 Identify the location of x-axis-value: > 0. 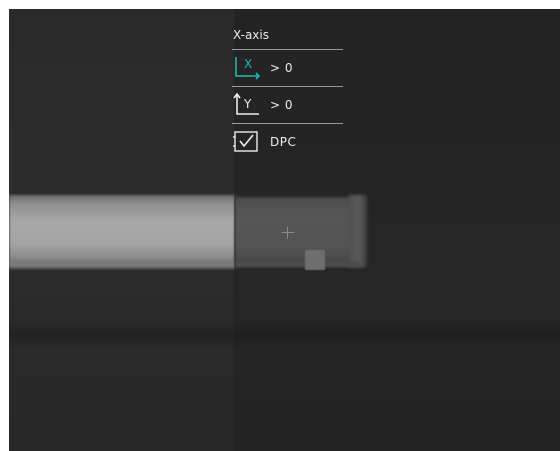
(282, 68).